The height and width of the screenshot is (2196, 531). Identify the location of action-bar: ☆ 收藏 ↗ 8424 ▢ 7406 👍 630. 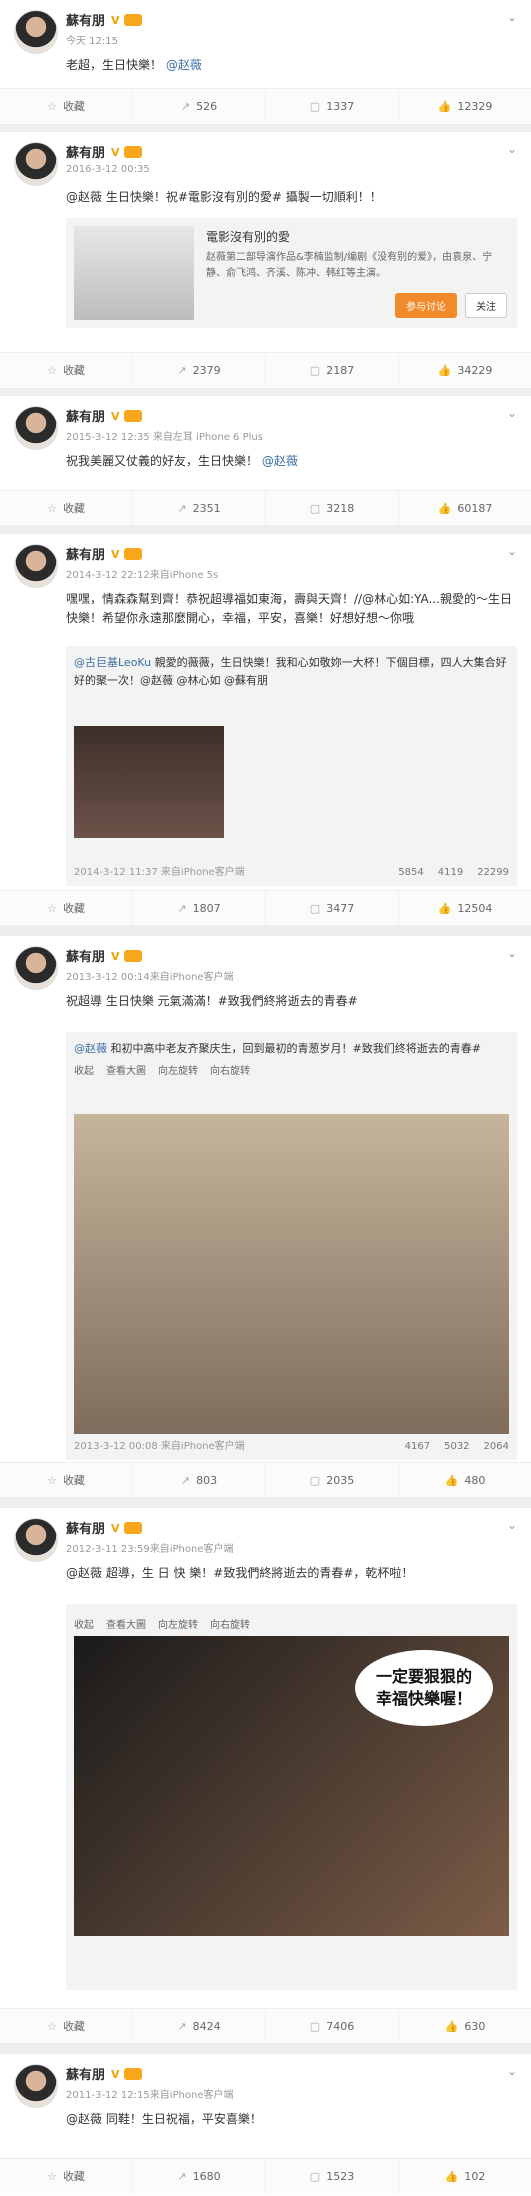
(265, 2025).